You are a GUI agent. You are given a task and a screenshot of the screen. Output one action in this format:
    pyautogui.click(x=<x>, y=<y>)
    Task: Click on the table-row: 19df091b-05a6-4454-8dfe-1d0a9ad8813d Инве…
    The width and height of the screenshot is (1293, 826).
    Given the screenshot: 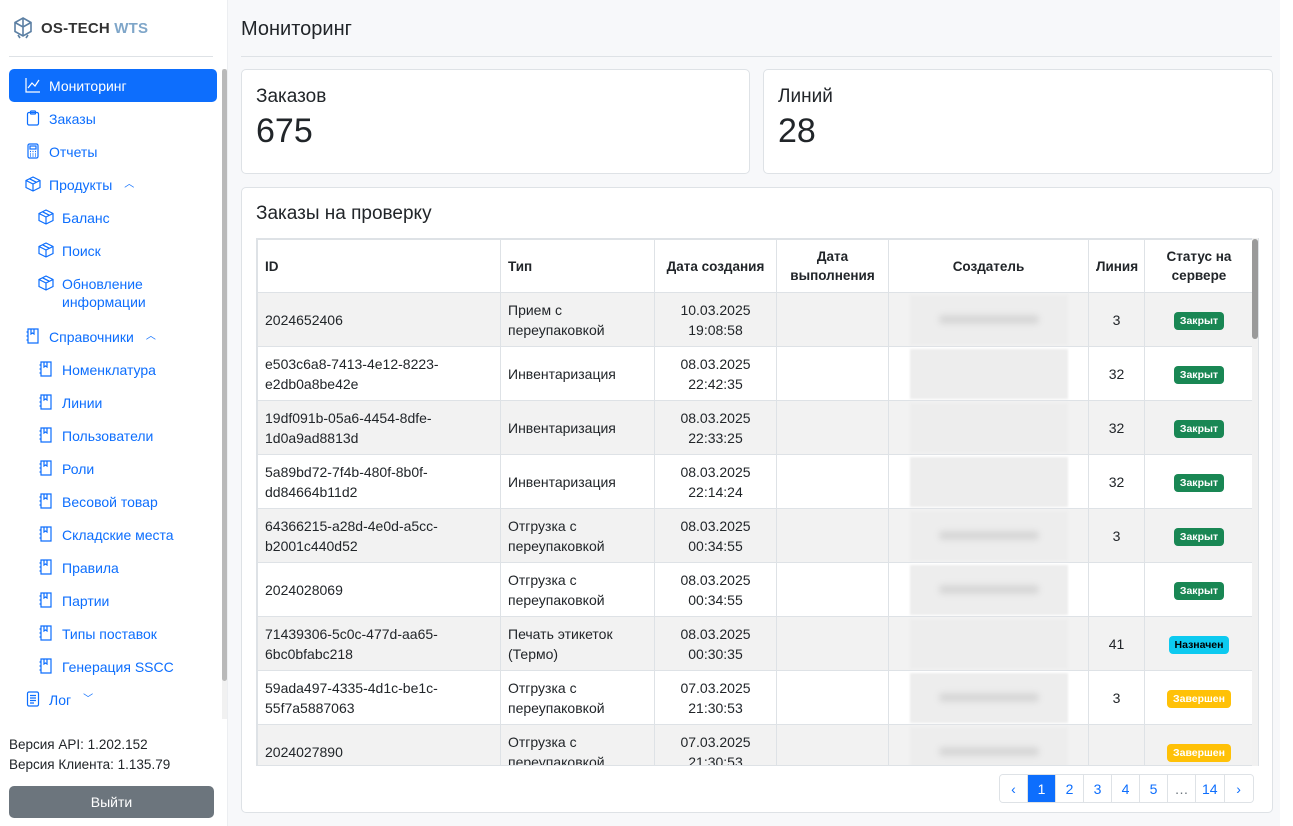 What is the action you would take?
    pyautogui.click(x=755, y=427)
    